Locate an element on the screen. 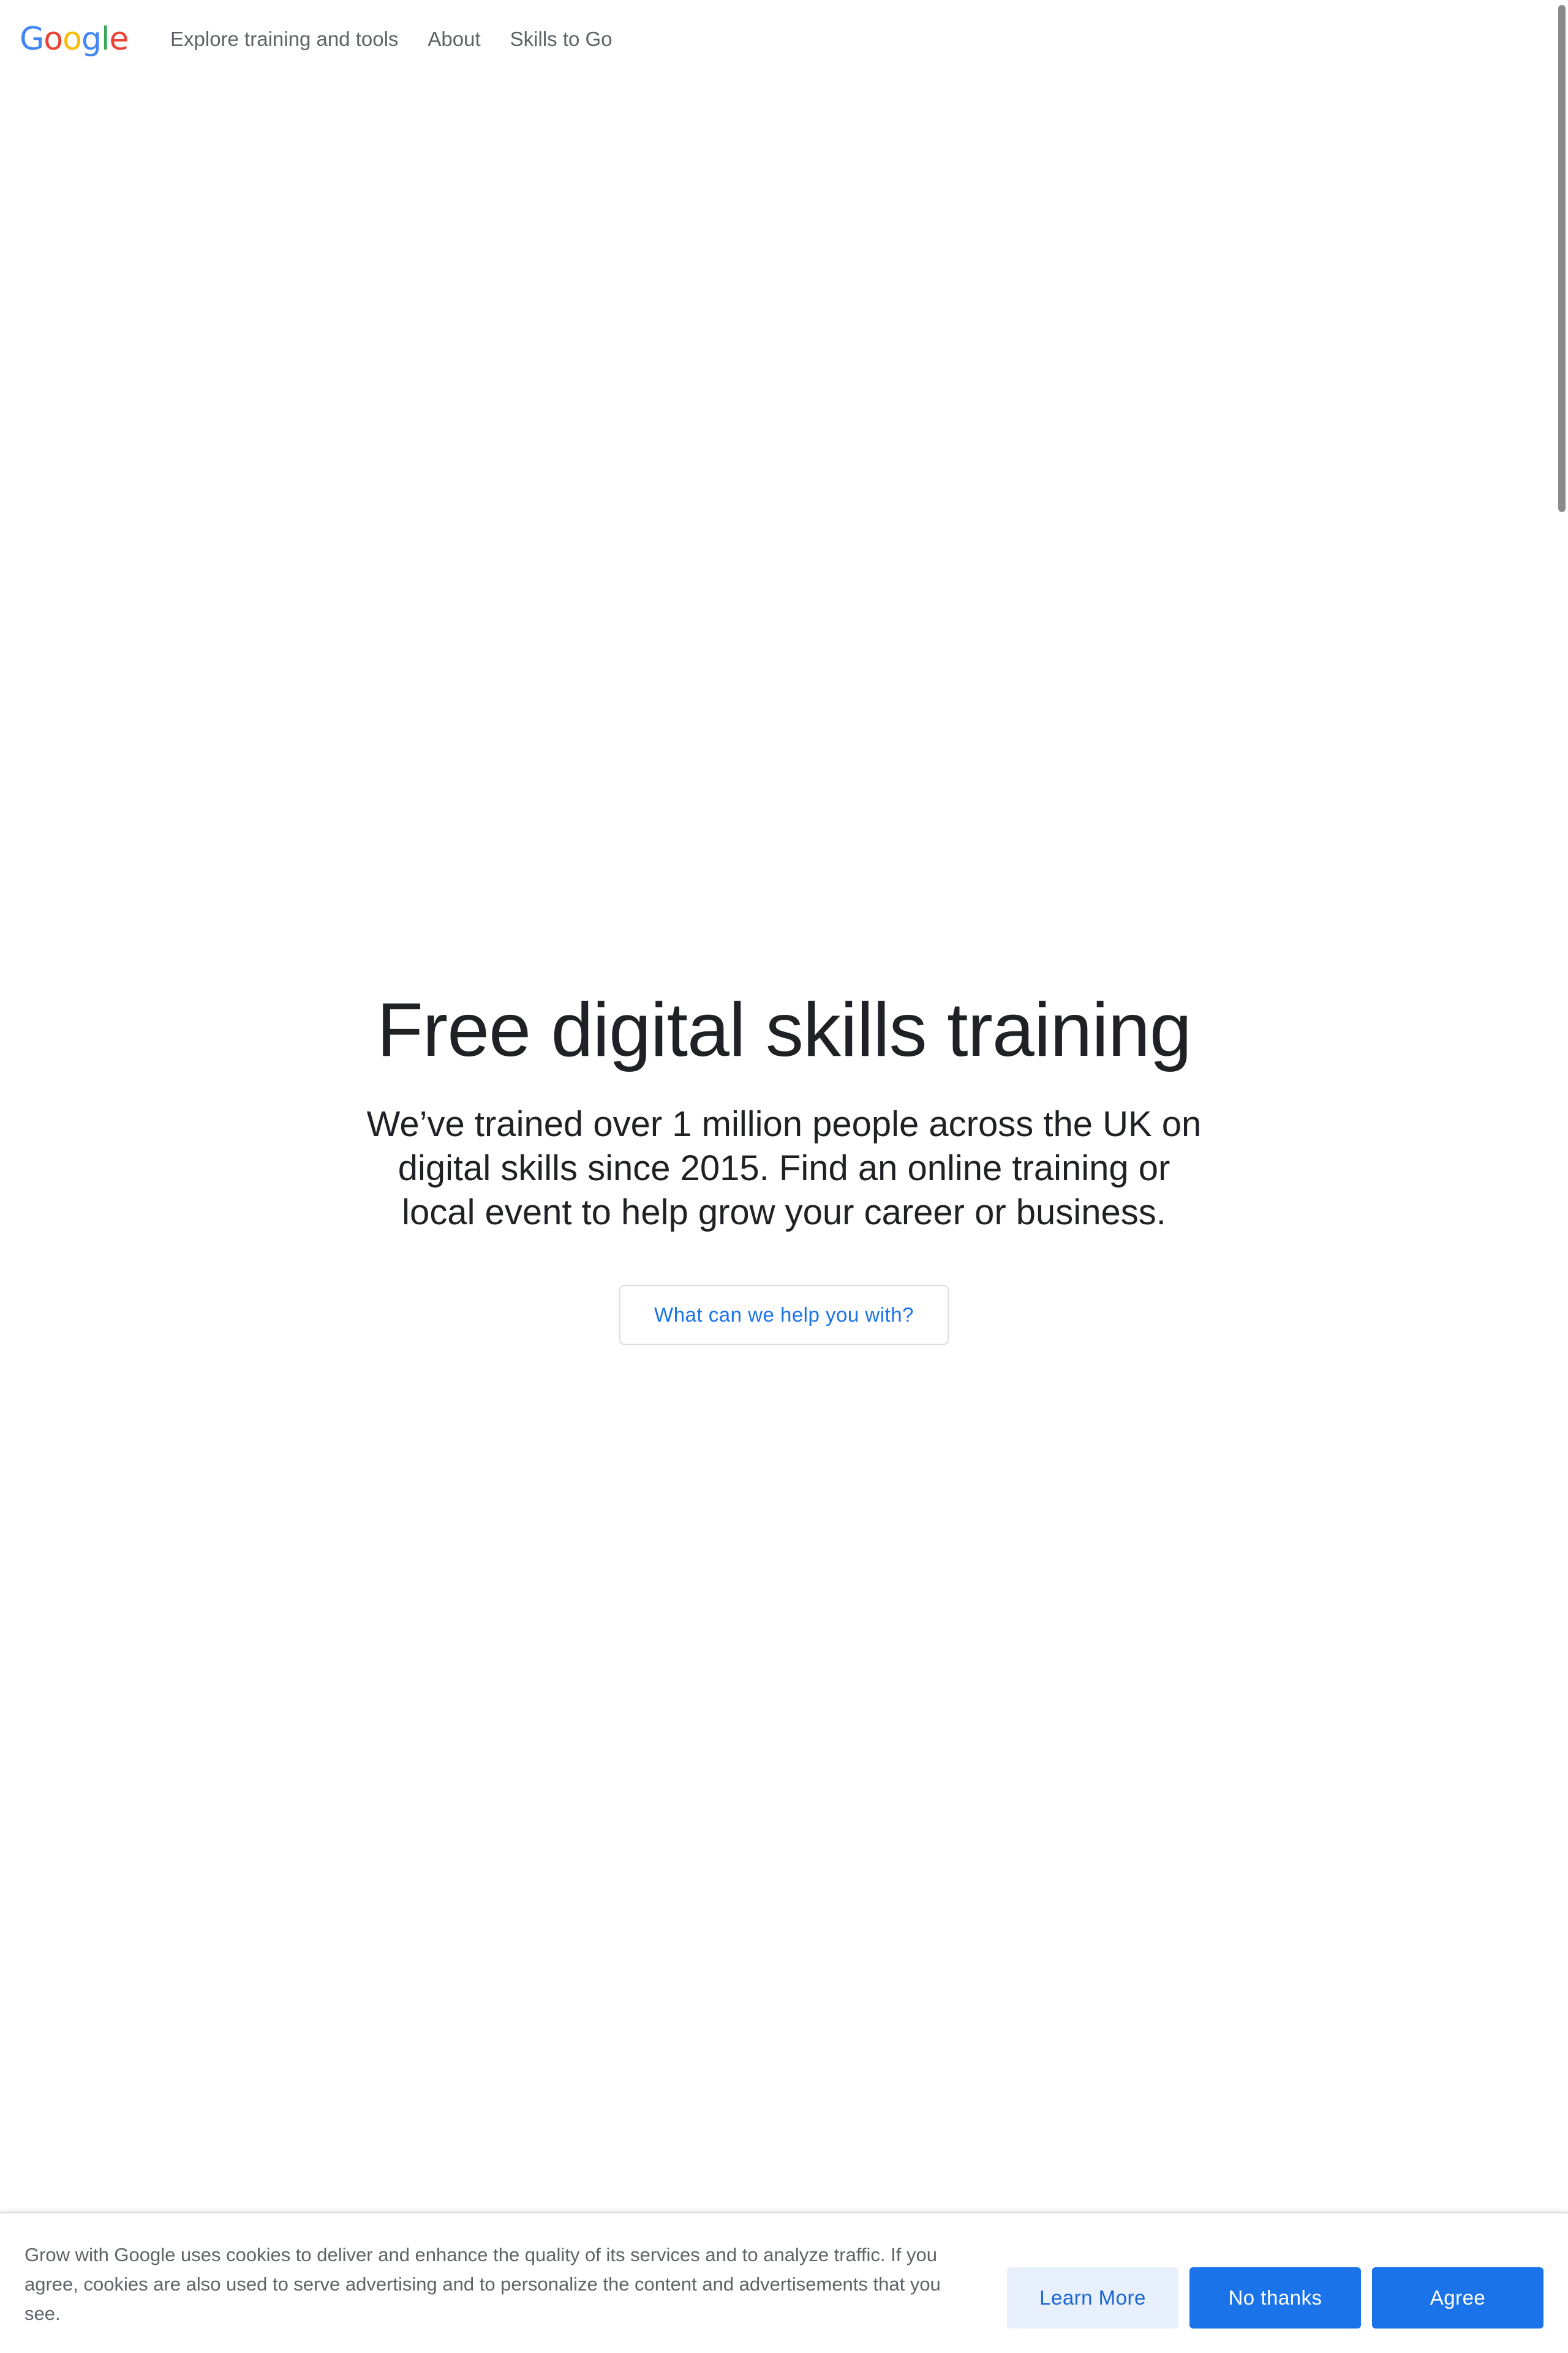 The image size is (1568, 2353). nav-about: About is located at coordinates (454, 39).